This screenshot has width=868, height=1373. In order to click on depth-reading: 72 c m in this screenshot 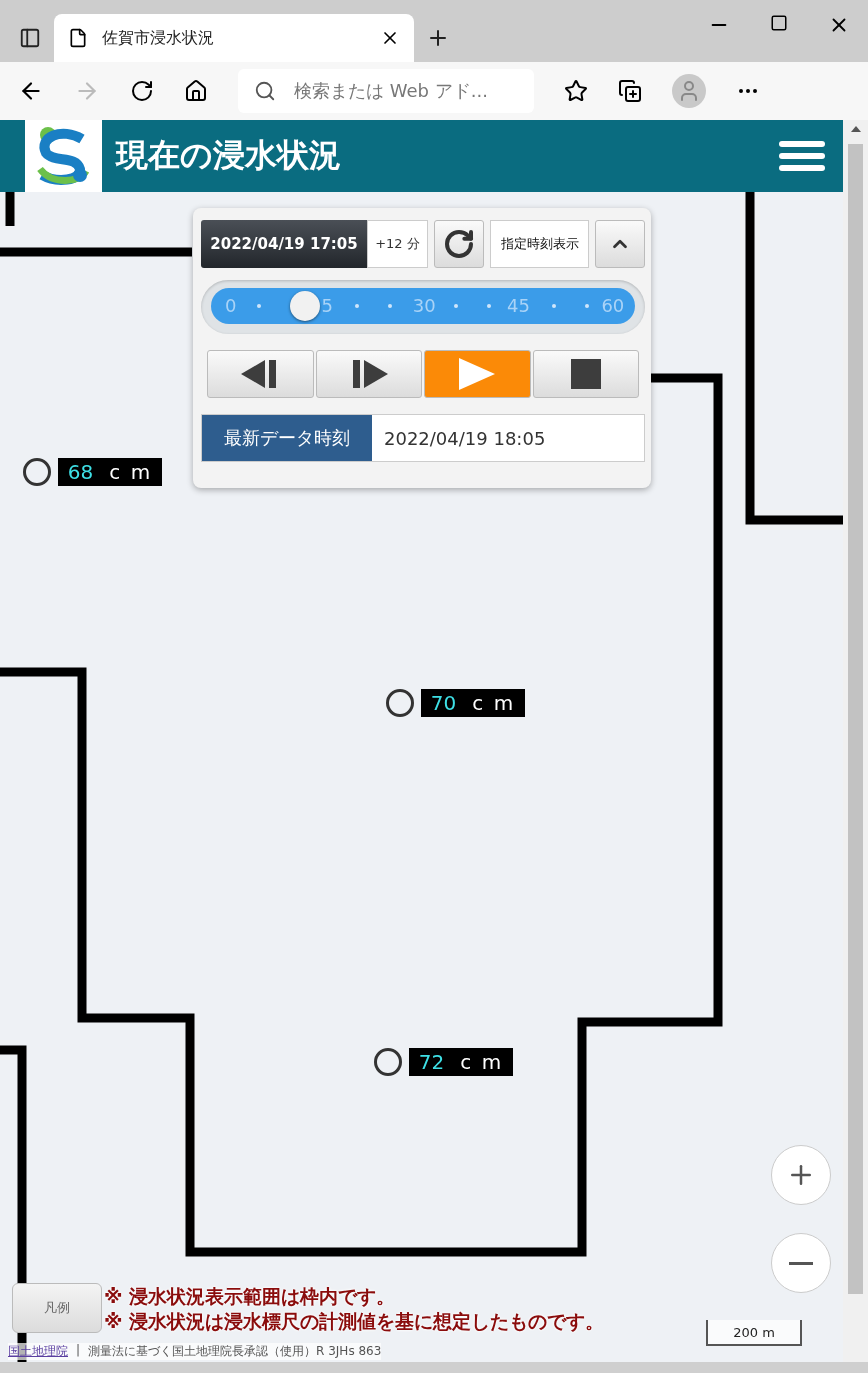, I will do `click(461, 1062)`.